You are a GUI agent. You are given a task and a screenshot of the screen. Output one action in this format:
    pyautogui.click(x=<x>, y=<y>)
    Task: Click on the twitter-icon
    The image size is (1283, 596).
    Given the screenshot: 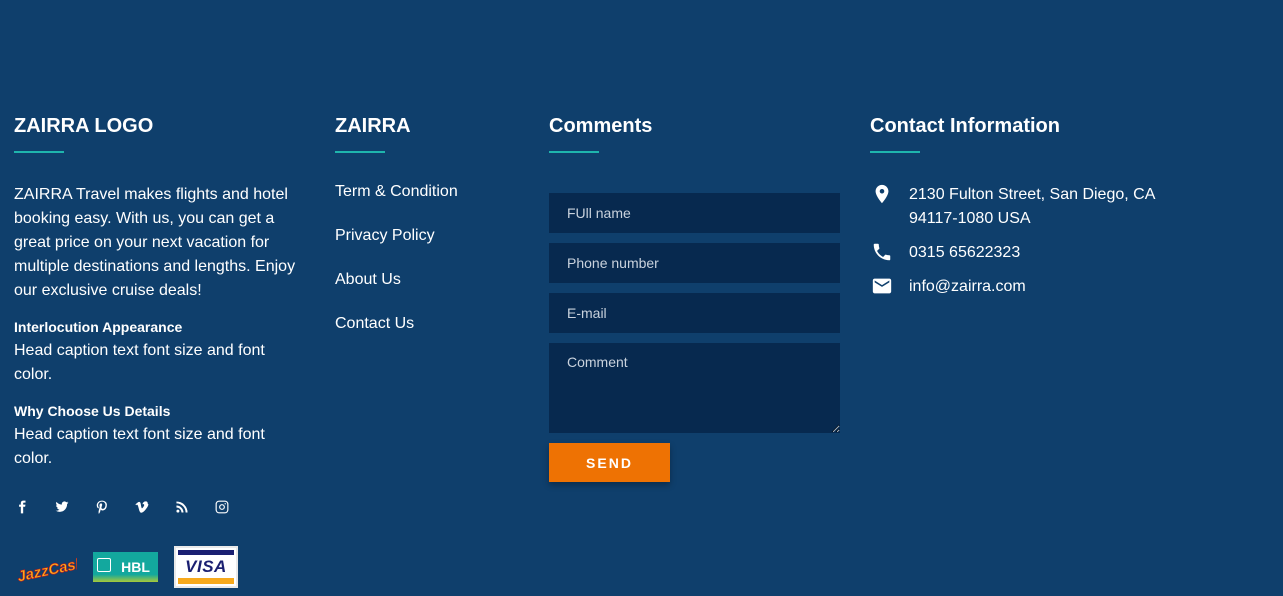 What is the action you would take?
    pyautogui.click(x=62, y=507)
    